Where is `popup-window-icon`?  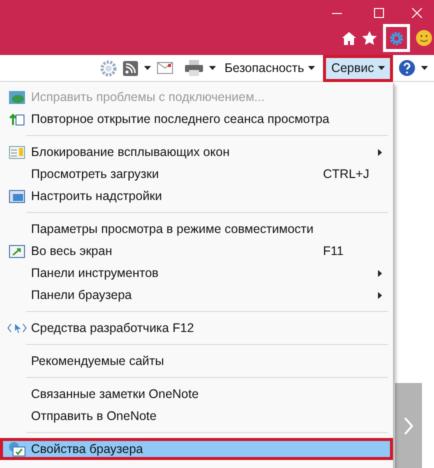 popup-window-icon is located at coordinates (17, 152).